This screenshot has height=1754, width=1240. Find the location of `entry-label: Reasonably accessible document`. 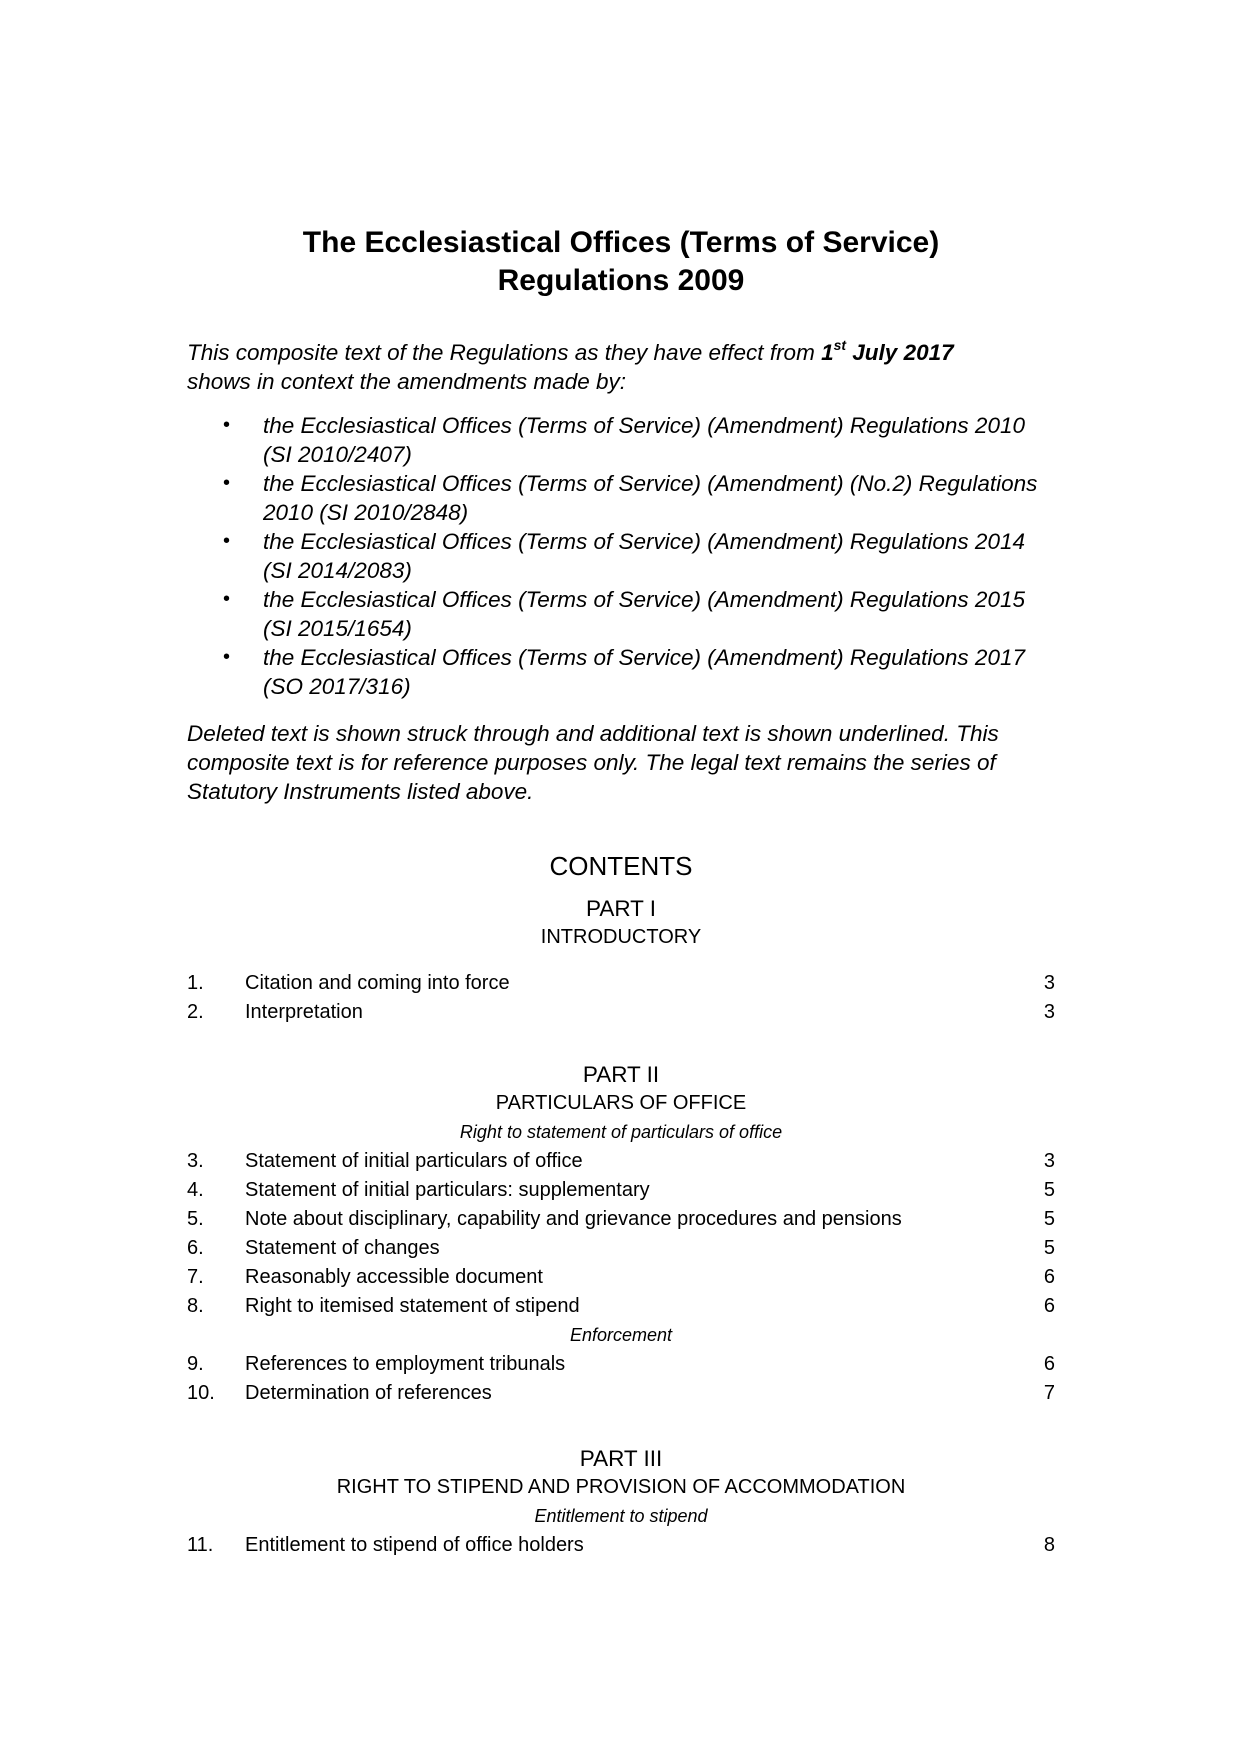

entry-label: Reasonably accessible document is located at coordinates (394, 1277).